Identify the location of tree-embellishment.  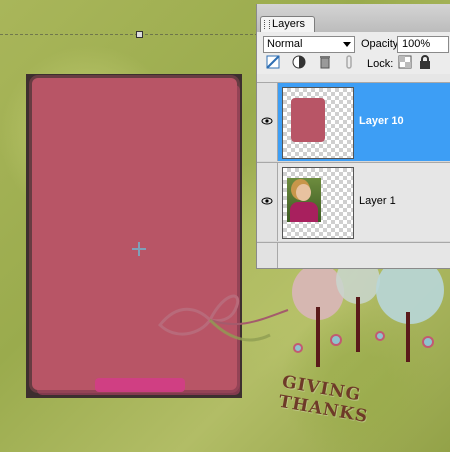
(368, 314).